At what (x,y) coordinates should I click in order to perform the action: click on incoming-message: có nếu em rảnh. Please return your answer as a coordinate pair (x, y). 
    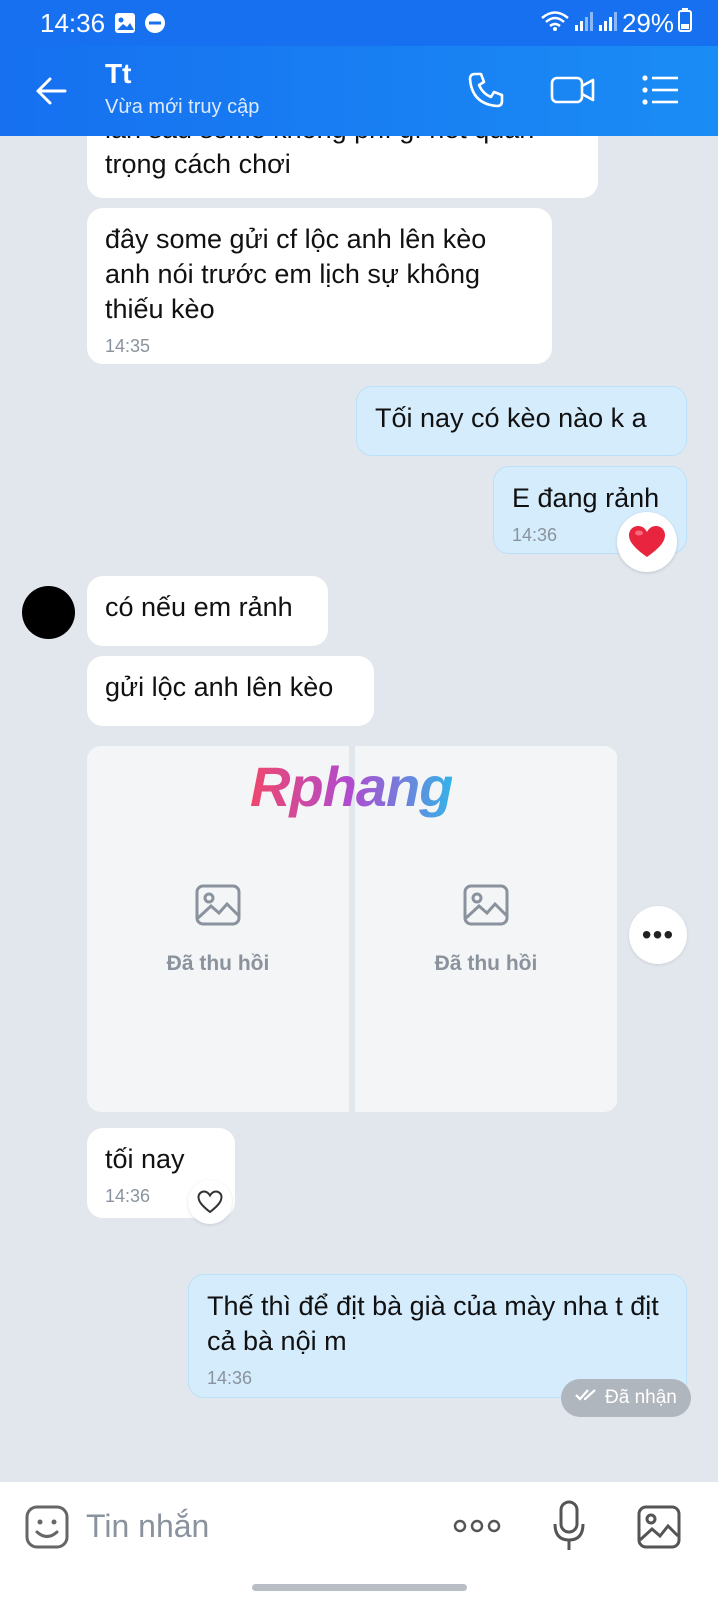
    Looking at the image, I should click on (207, 611).